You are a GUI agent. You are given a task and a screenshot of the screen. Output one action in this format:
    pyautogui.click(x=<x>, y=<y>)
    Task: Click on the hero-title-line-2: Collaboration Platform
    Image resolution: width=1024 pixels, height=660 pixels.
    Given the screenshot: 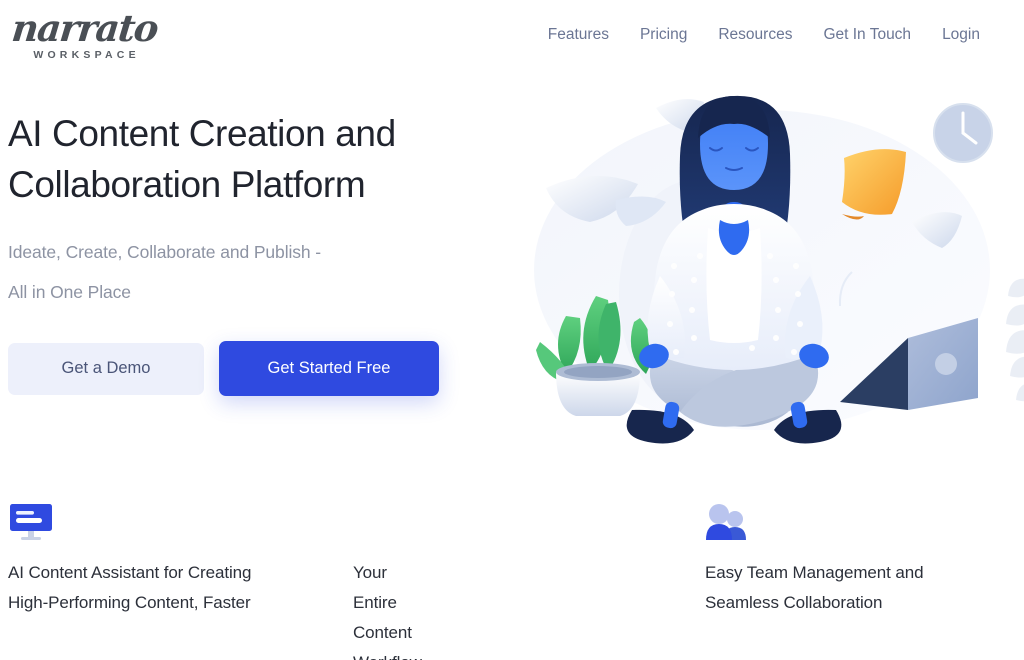 What is the action you would take?
    pyautogui.click(x=187, y=184)
    